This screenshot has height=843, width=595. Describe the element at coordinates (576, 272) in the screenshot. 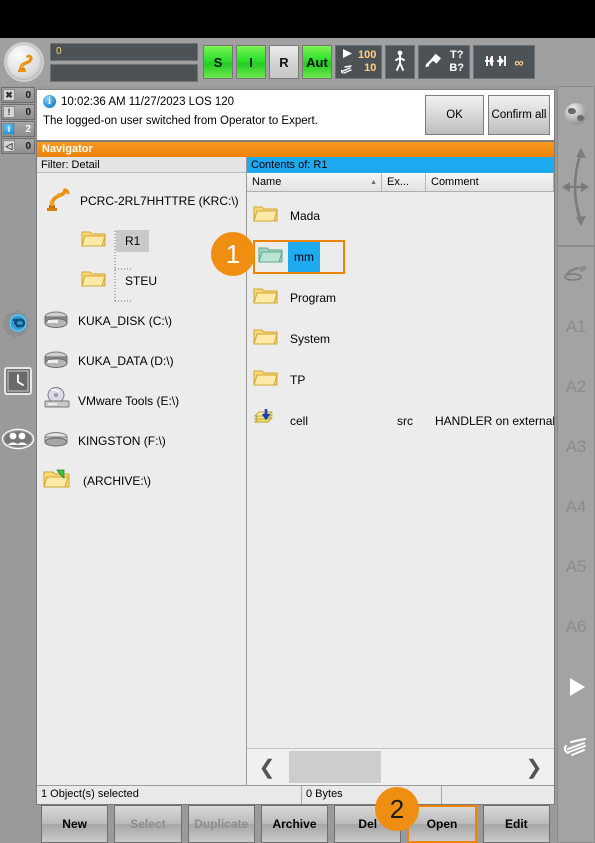

I see `tool-coordinate-icon` at that location.